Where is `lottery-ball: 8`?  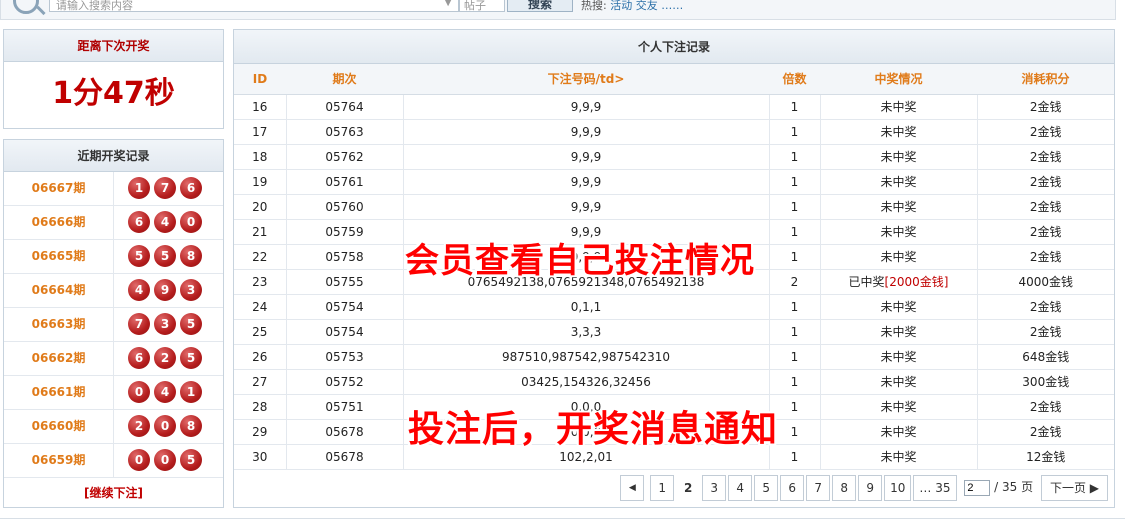 lottery-ball: 8 is located at coordinates (191, 256).